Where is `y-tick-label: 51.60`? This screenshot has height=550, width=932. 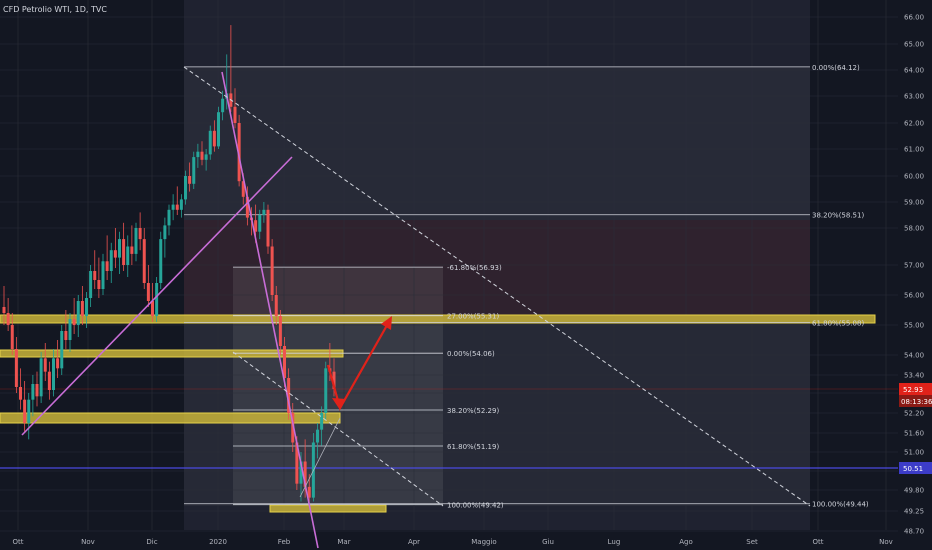
y-tick-label: 51.60 is located at coordinates (914, 434).